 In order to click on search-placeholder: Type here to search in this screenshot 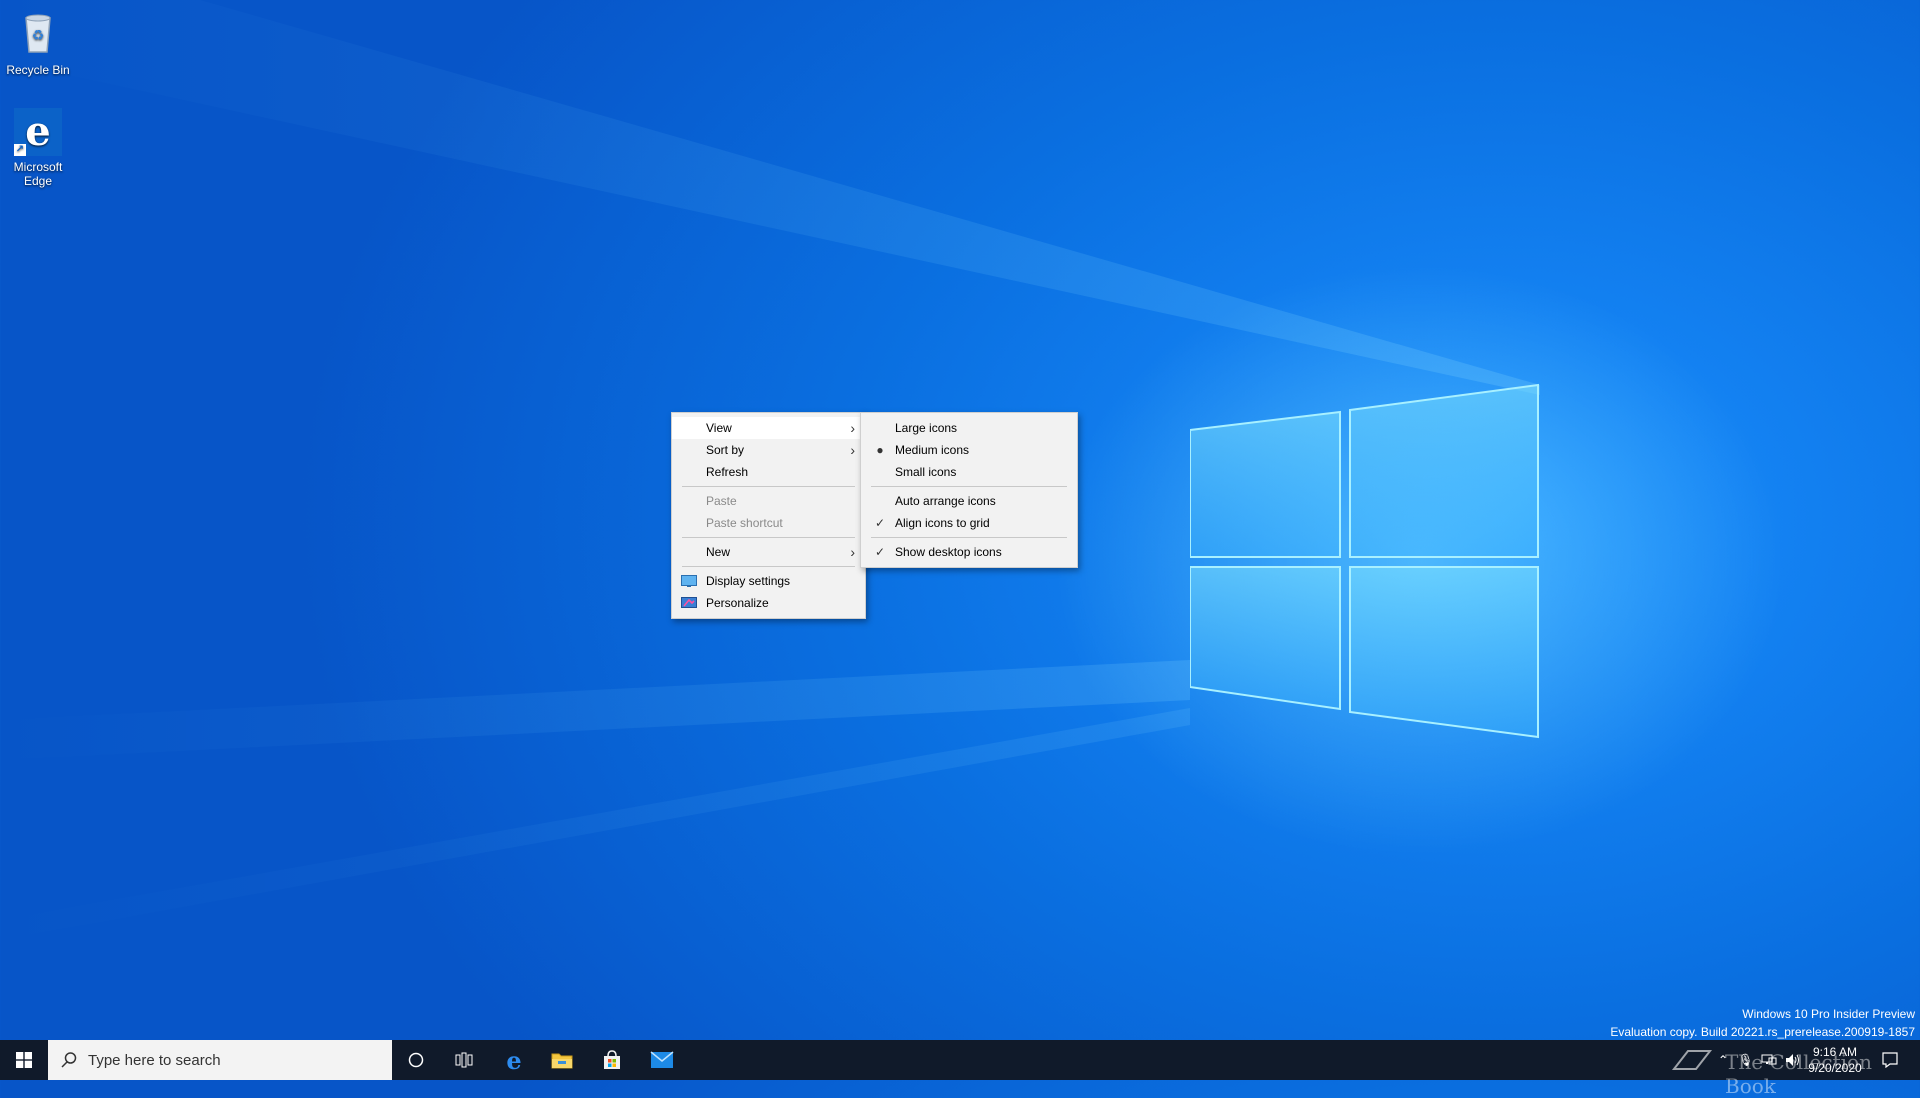, I will do `click(154, 1060)`.